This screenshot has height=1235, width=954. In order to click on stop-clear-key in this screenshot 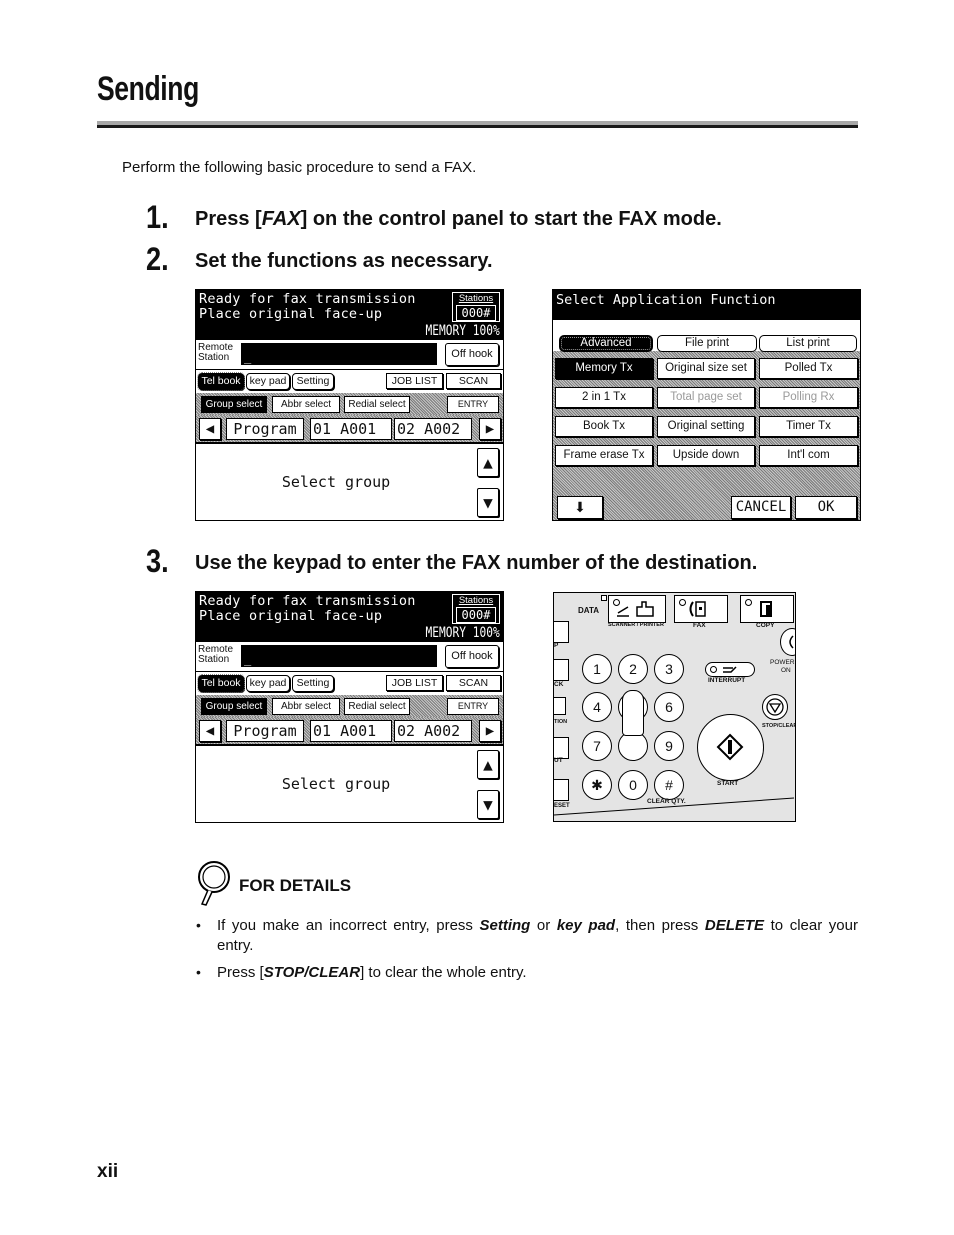, I will do `click(775, 707)`.